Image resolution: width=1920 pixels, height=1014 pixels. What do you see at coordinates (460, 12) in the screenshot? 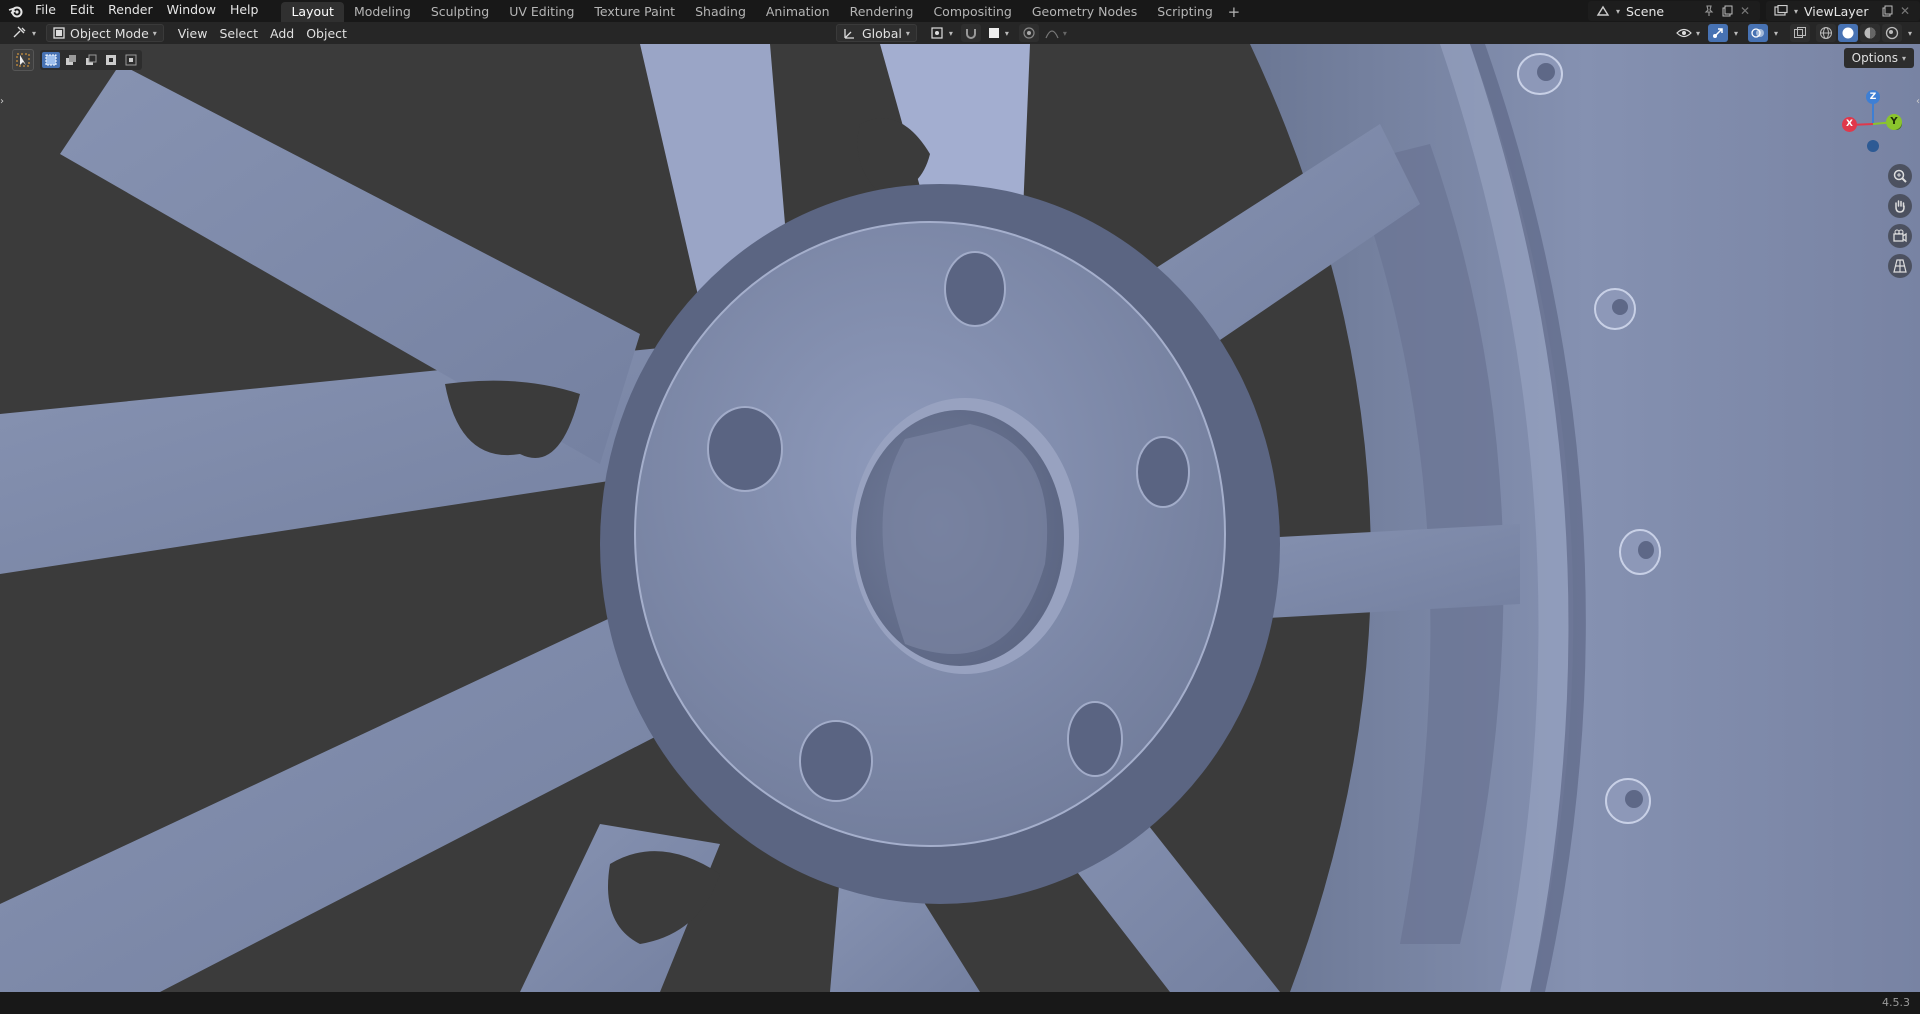
I see `tab-sculpting: Sculpting` at bounding box center [460, 12].